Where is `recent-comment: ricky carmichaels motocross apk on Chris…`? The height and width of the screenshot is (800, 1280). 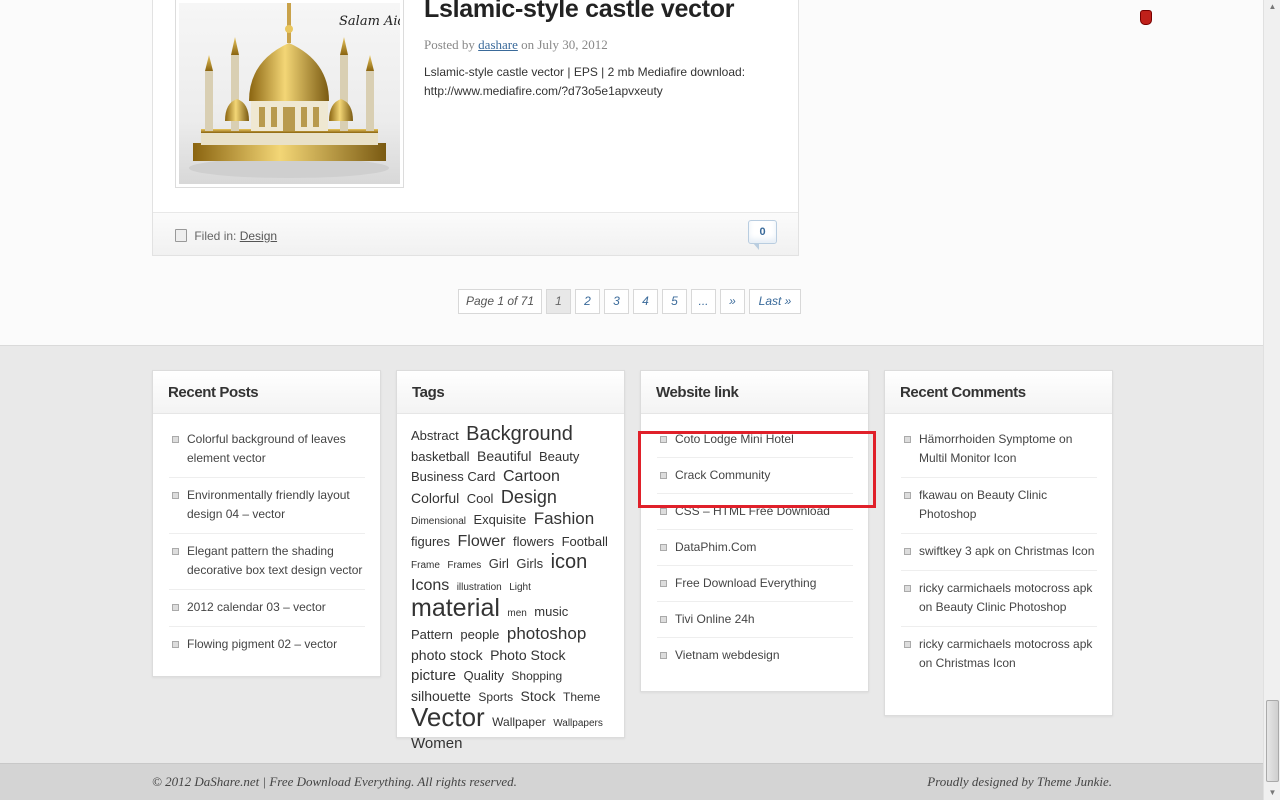
recent-comment: ricky carmichaels motocross apk on Chris… is located at coordinates (999, 658).